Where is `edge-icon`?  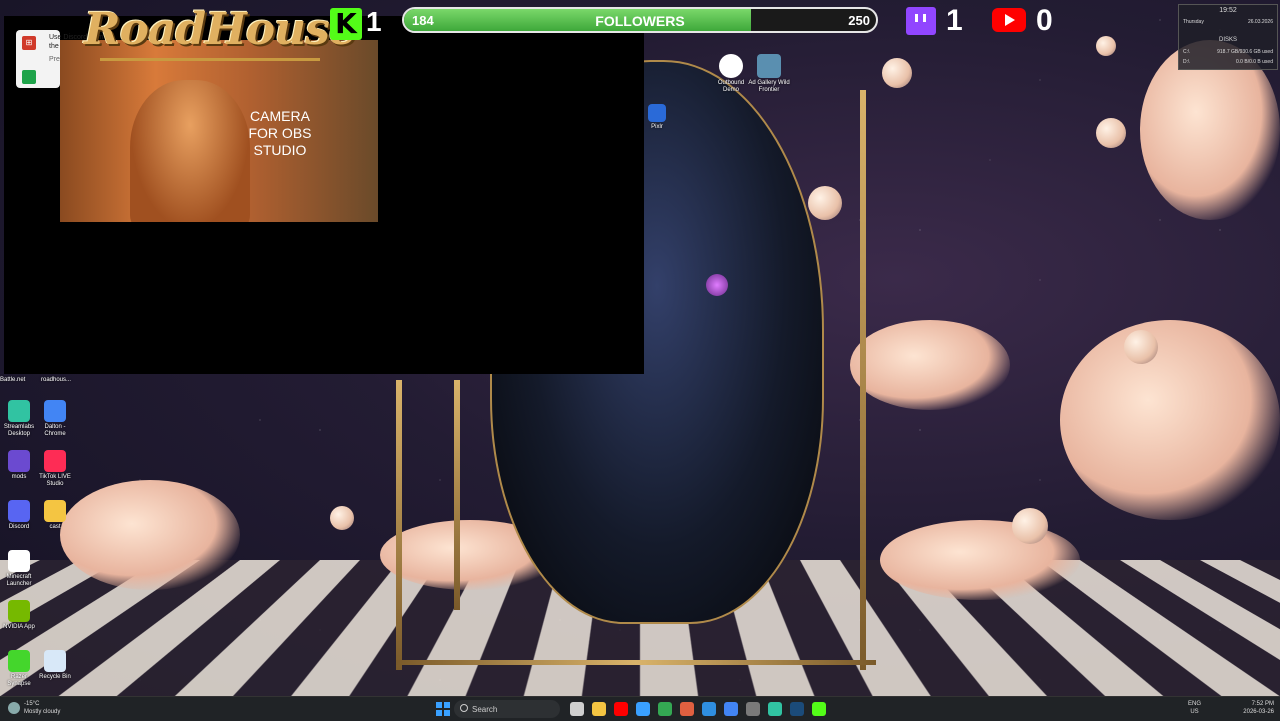
edge-icon is located at coordinates (643, 709).